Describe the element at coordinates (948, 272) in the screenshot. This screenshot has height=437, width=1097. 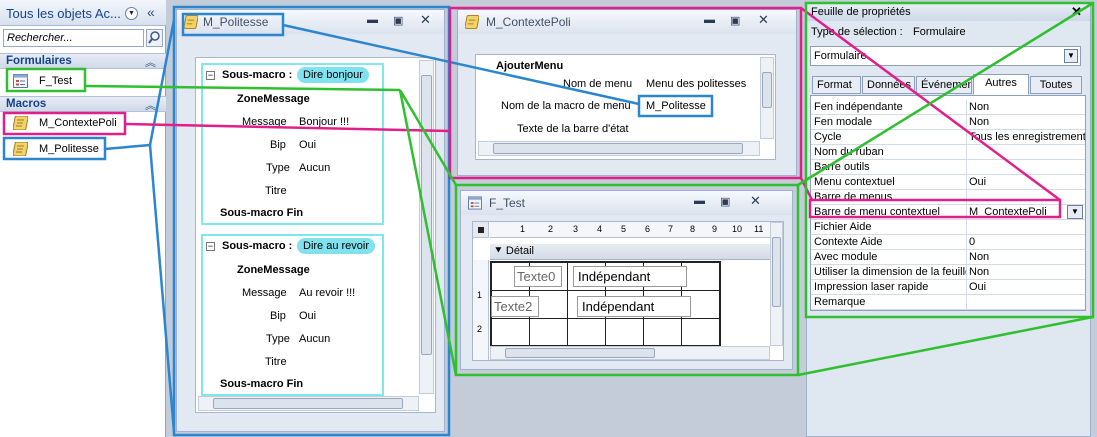
I see `property-row: Utiliser la dimension de la feuille Non` at that location.